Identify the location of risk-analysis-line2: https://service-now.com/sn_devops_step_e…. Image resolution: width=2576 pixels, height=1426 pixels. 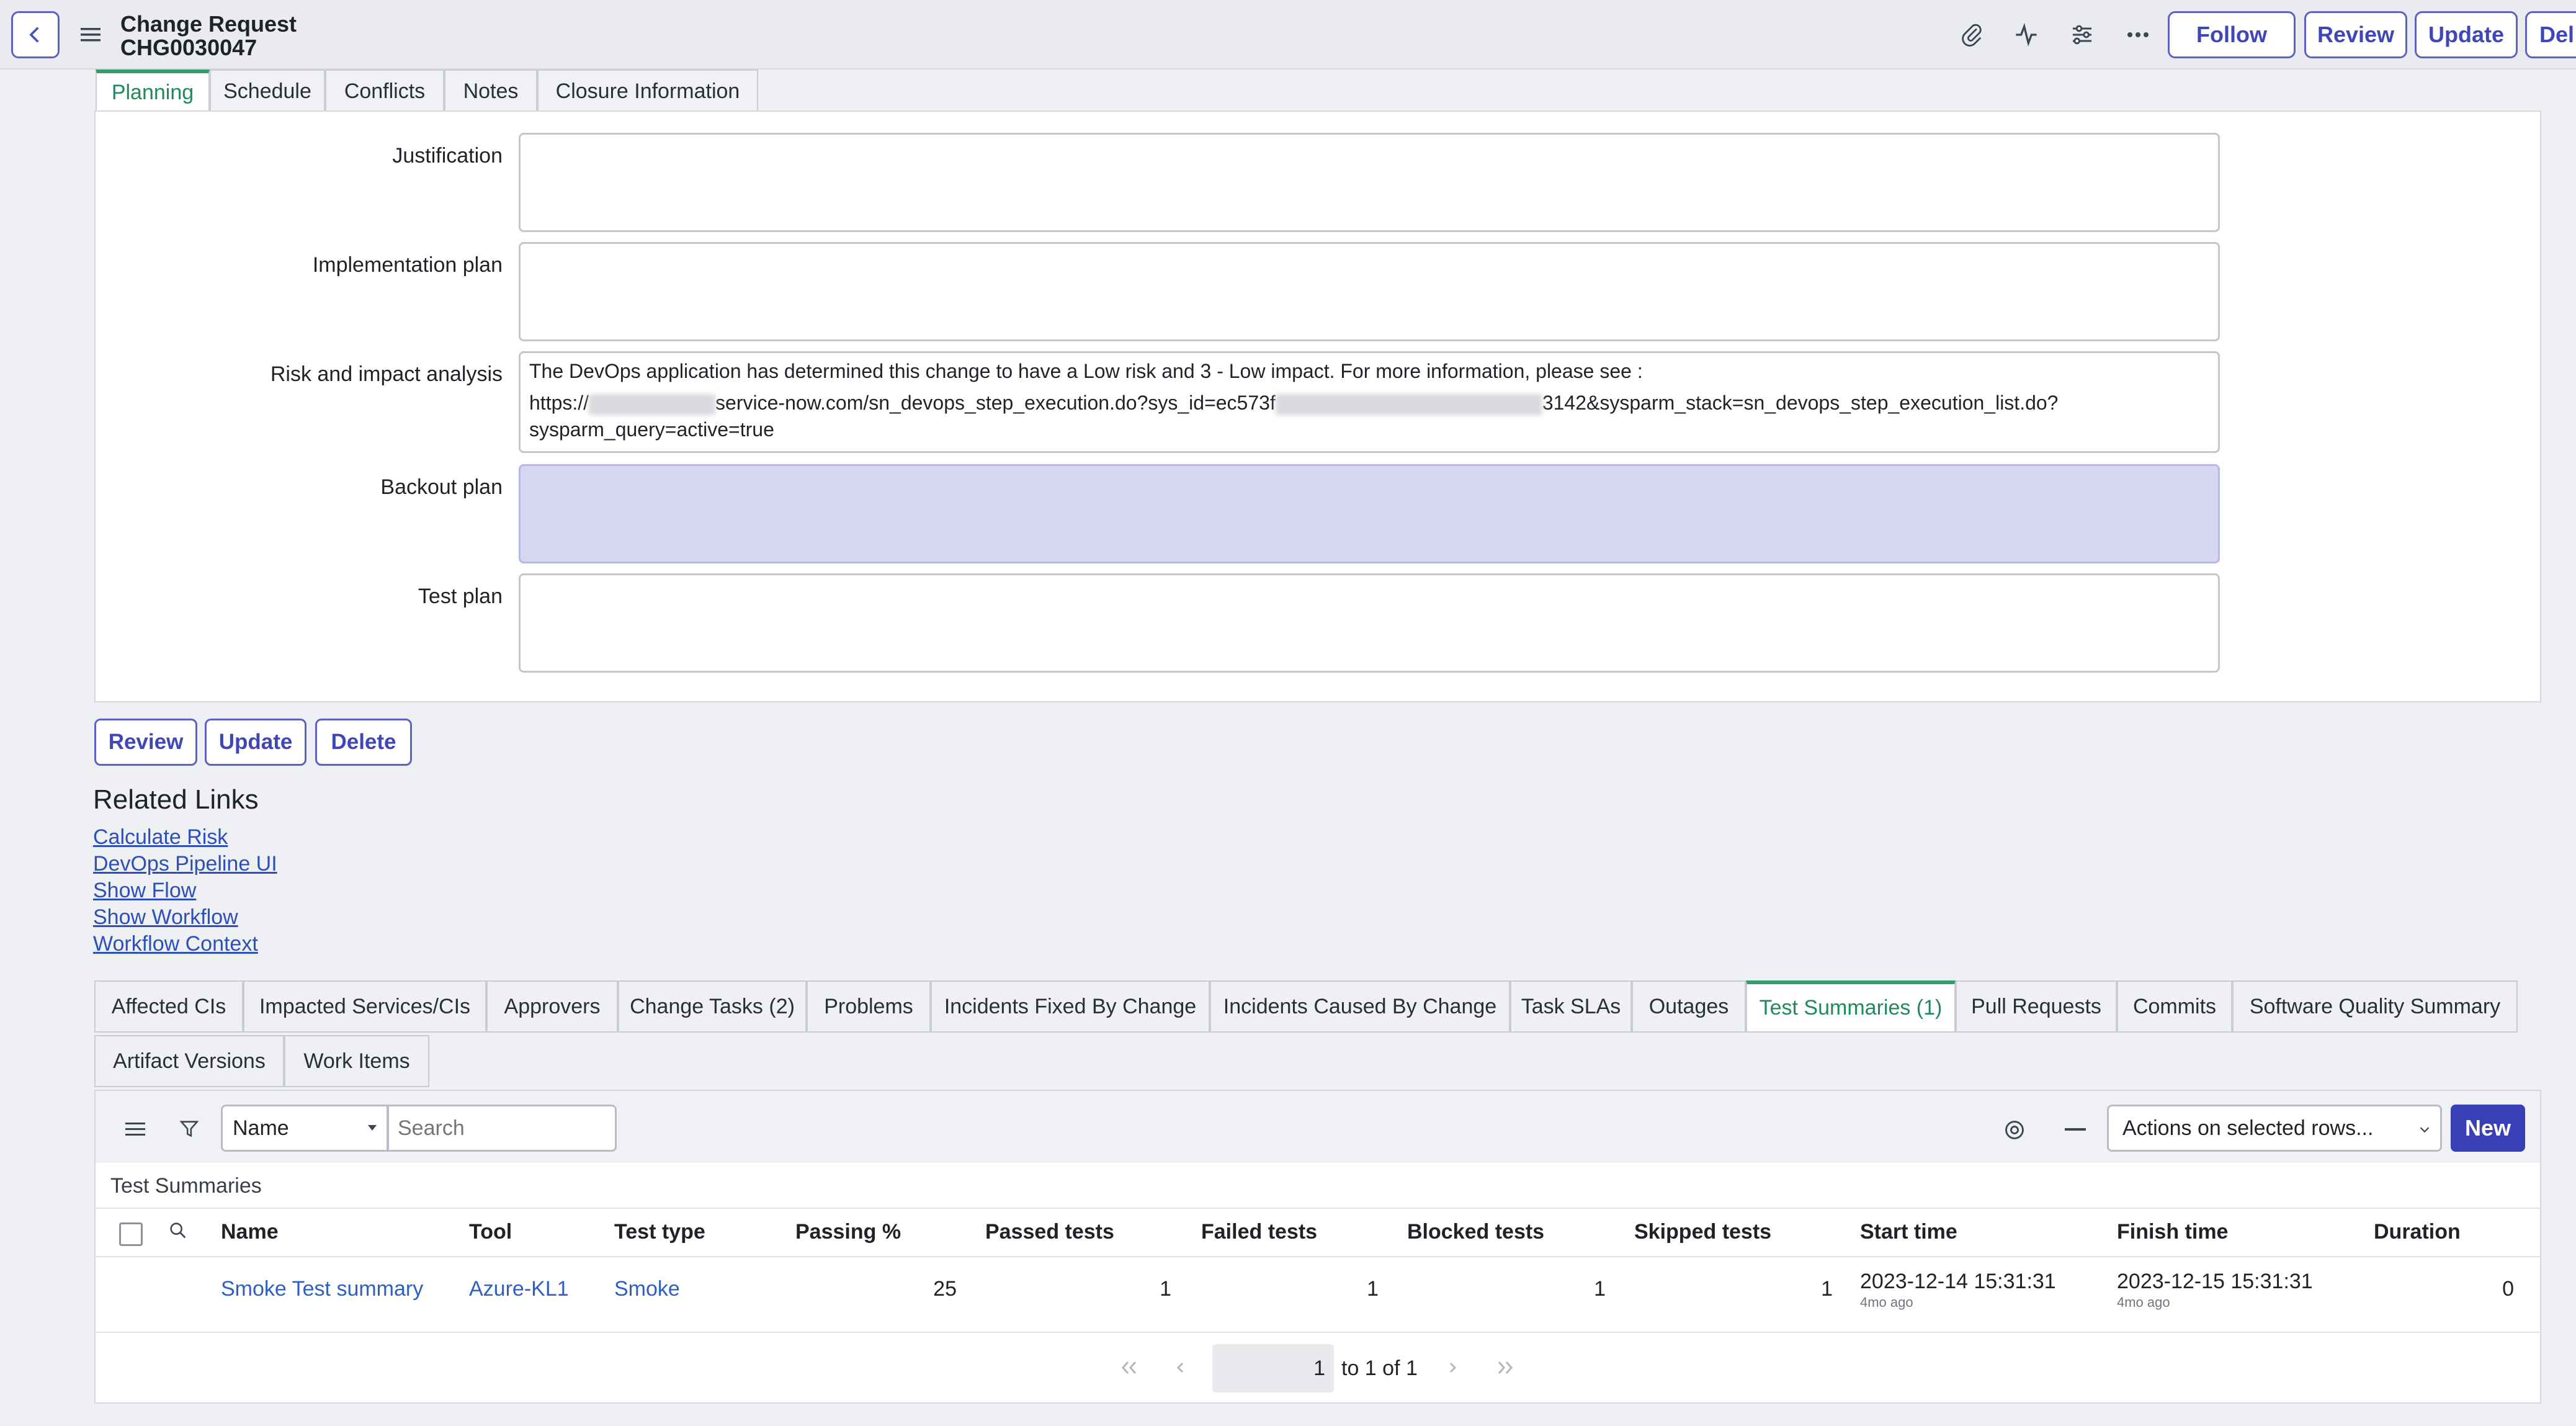
(1294, 404).